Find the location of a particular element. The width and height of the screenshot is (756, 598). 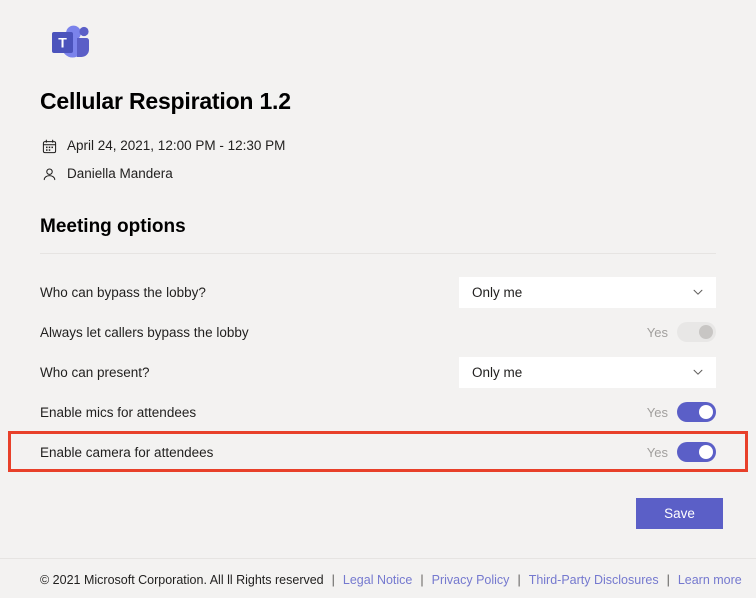

enable-mics-for-attendees-toggle-wrap: Yes is located at coordinates (681, 412).